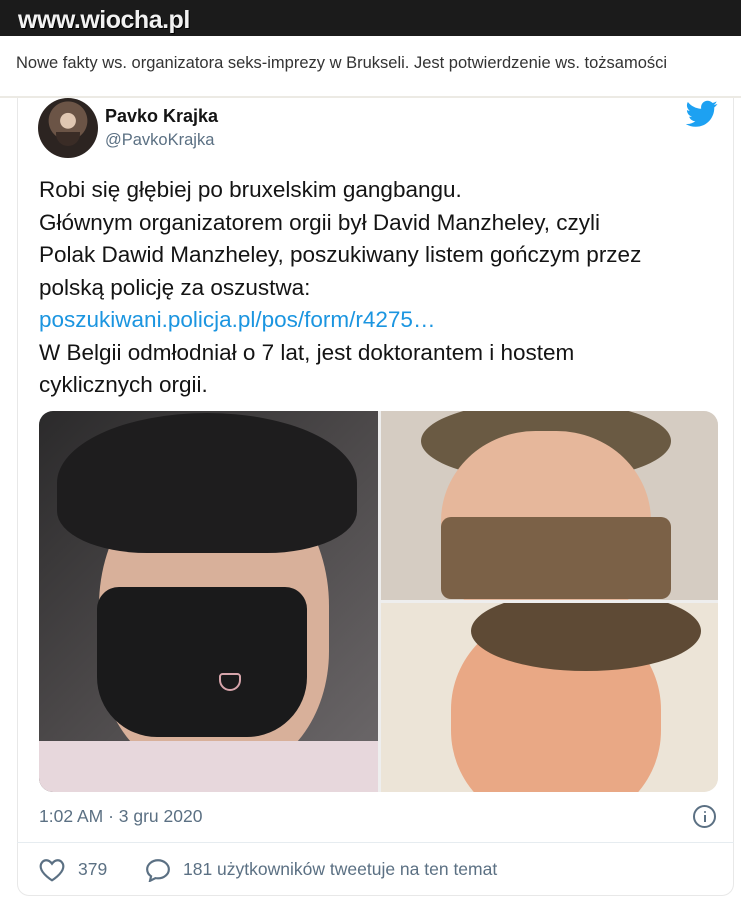  What do you see at coordinates (370, 18) in the screenshot?
I see `site-header: www.wiocha.pl` at bounding box center [370, 18].